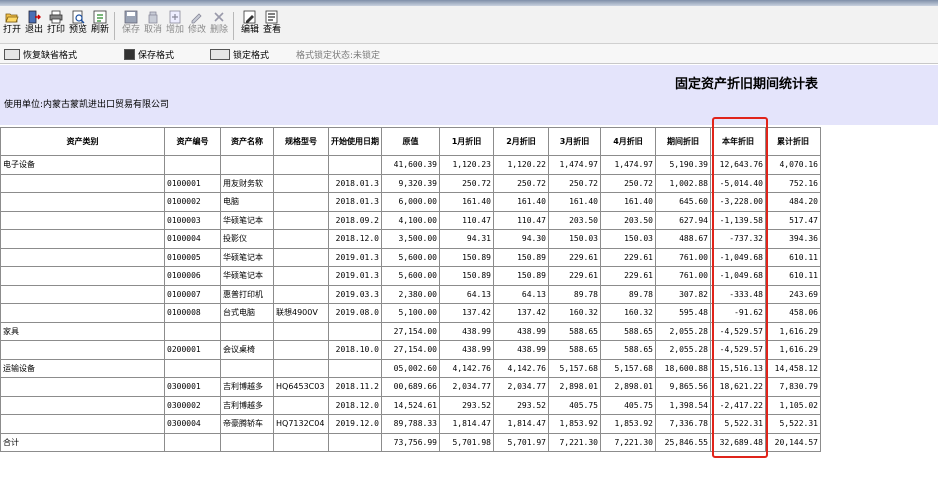  Describe the element at coordinates (247, 276) in the screenshot. I see `table-cell: 华硕笔记本` at that location.